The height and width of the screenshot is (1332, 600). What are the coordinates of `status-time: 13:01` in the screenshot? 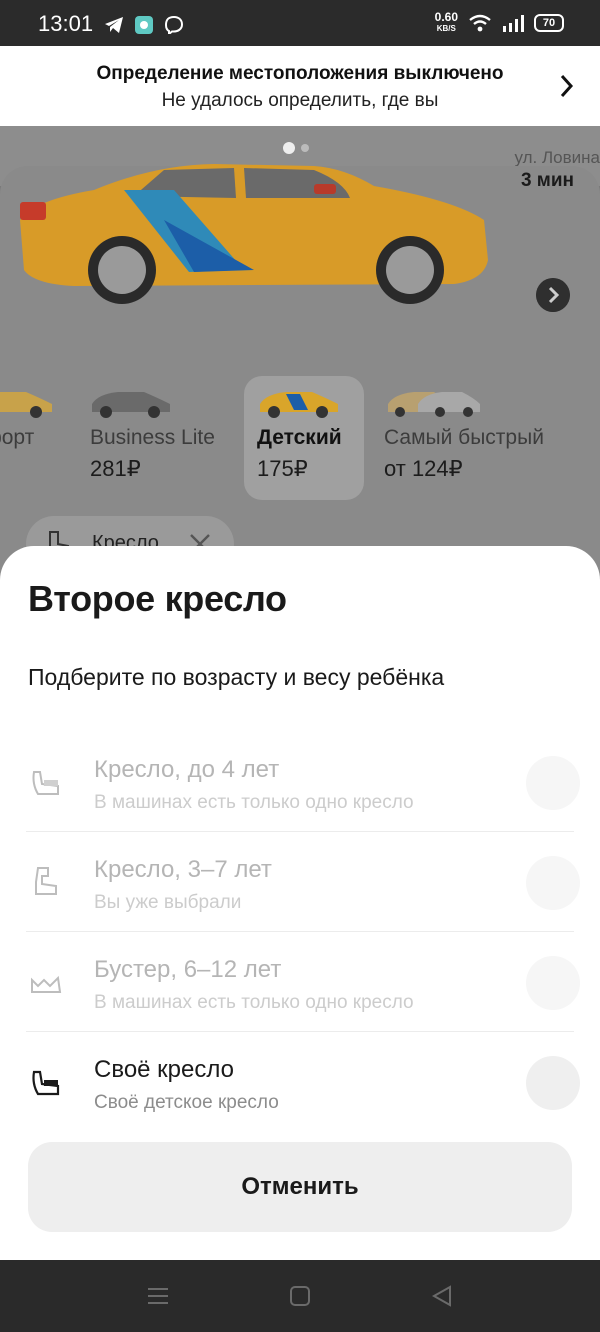 It's located at (66, 23).